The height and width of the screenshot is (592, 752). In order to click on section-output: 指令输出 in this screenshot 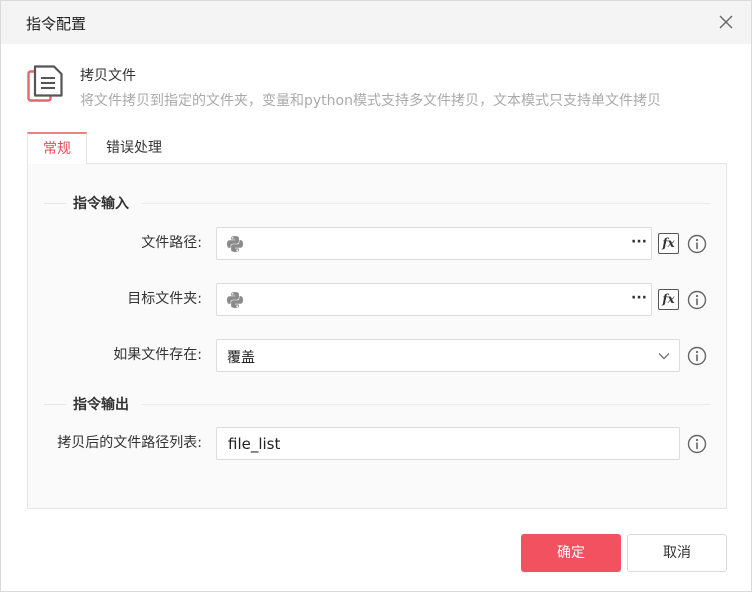, I will do `click(377, 404)`.